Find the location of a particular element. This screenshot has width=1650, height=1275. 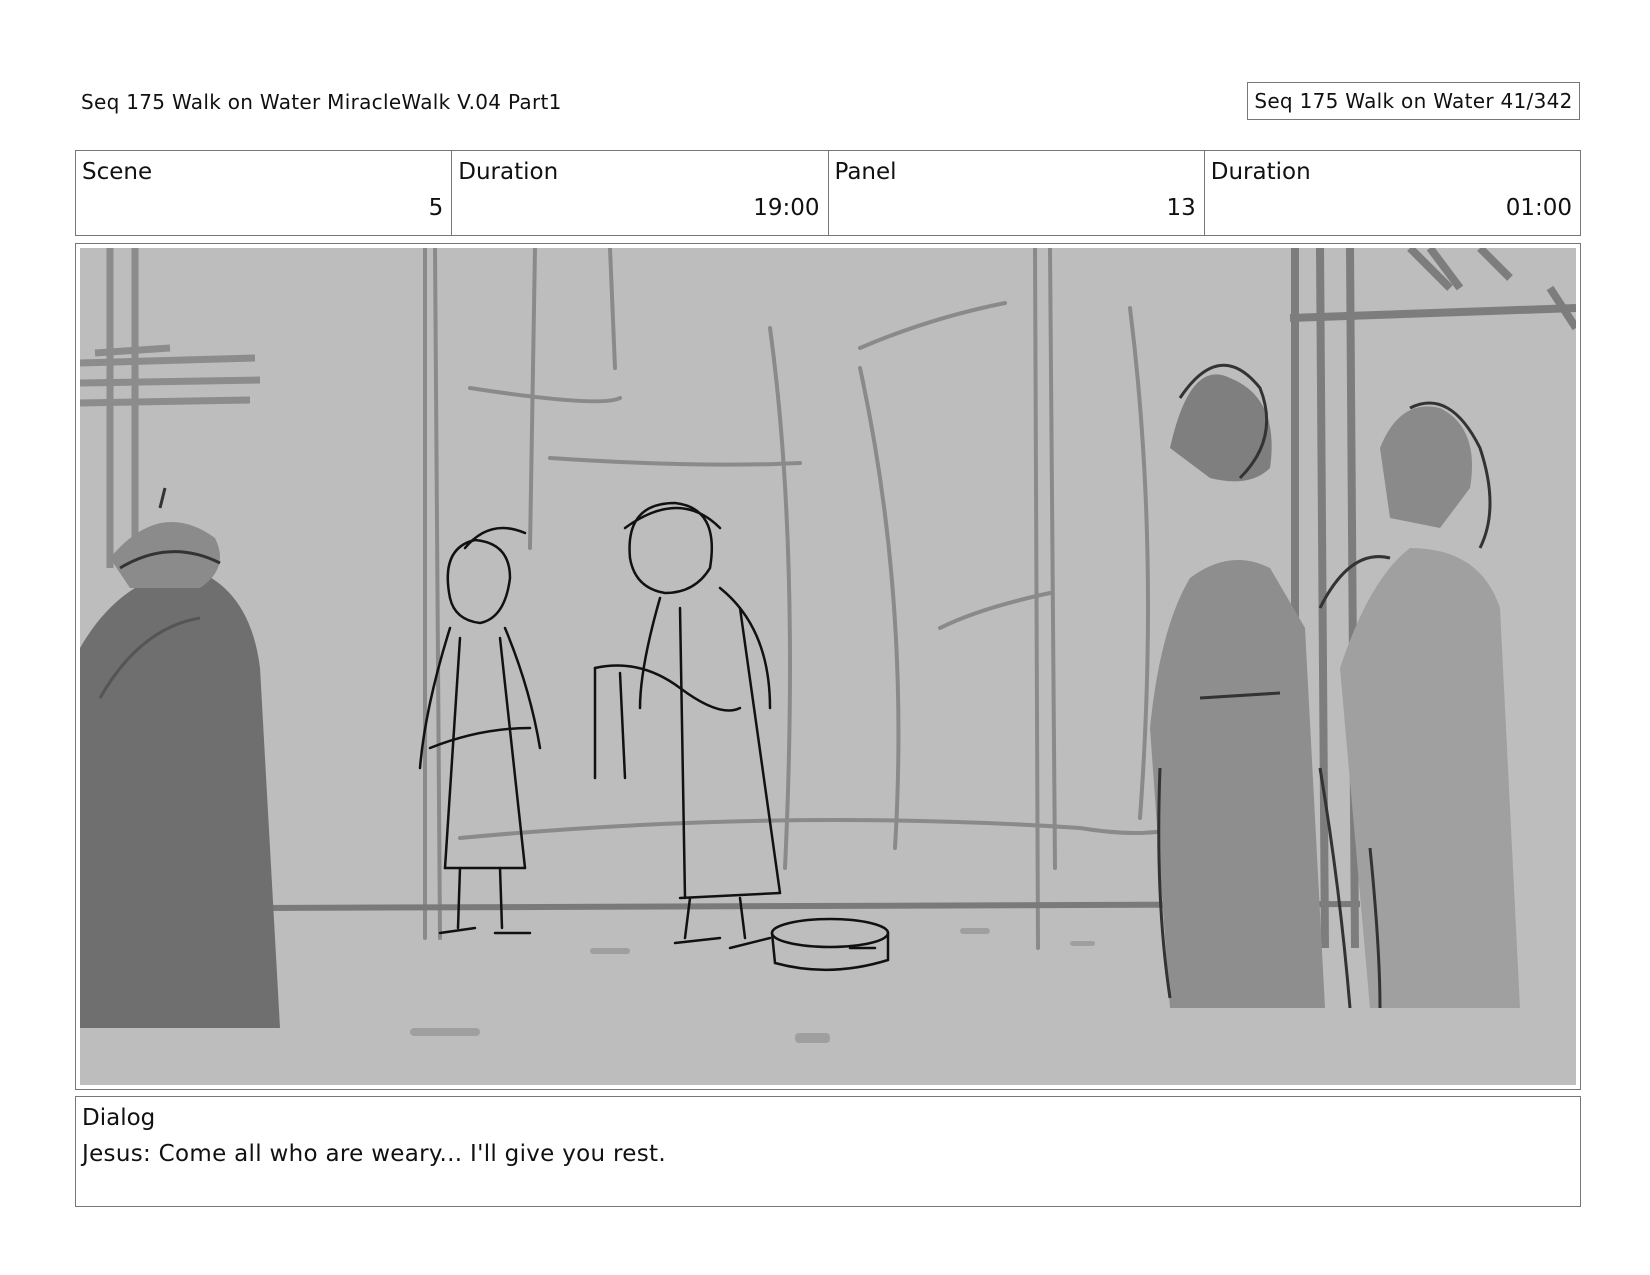

panel-duration-cell: Duration 01:00 is located at coordinates (1392, 193).